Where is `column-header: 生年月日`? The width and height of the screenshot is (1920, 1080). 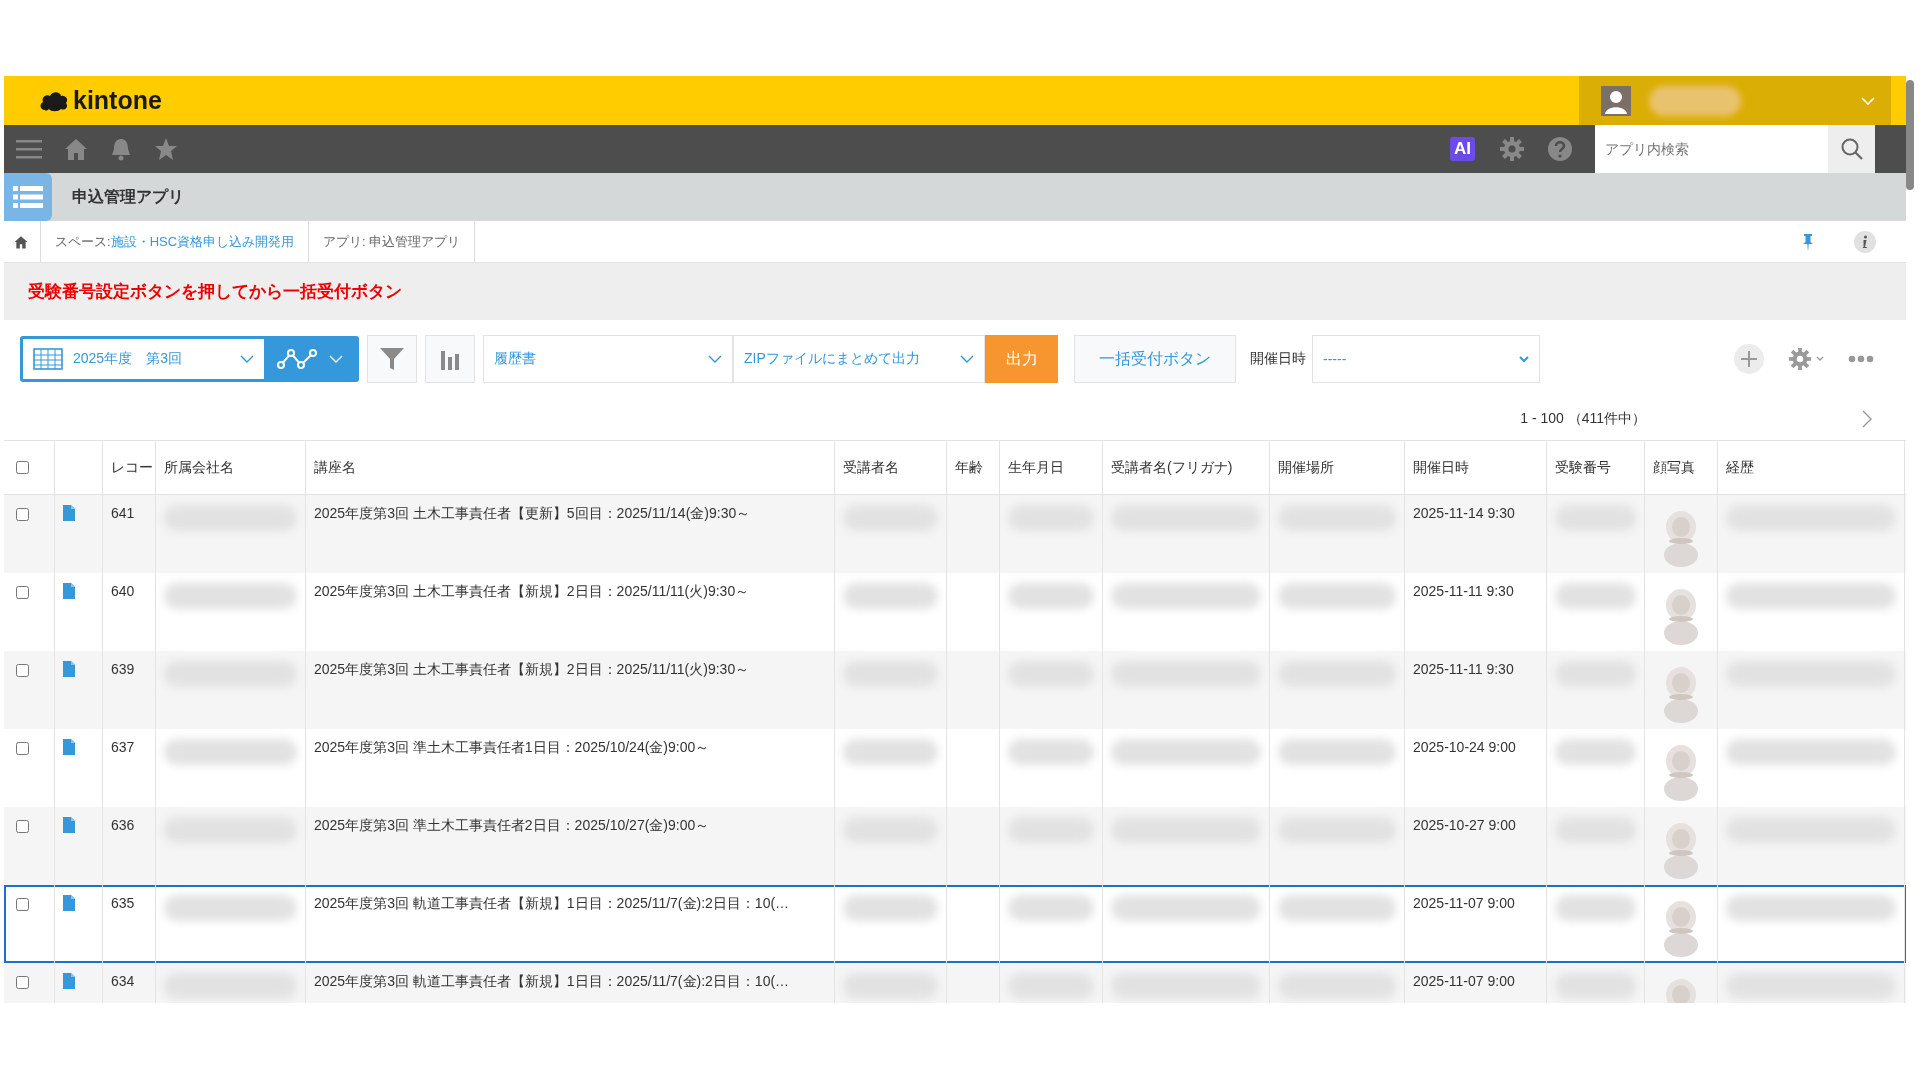
column-header: 生年月日 is located at coordinates (1036, 467).